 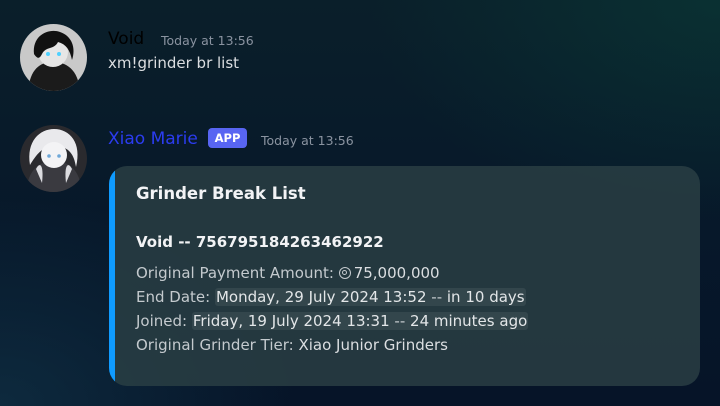 What do you see at coordinates (153, 139) in the screenshot?
I see `author-name: Xiao Marie` at bounding box center [153, 139].